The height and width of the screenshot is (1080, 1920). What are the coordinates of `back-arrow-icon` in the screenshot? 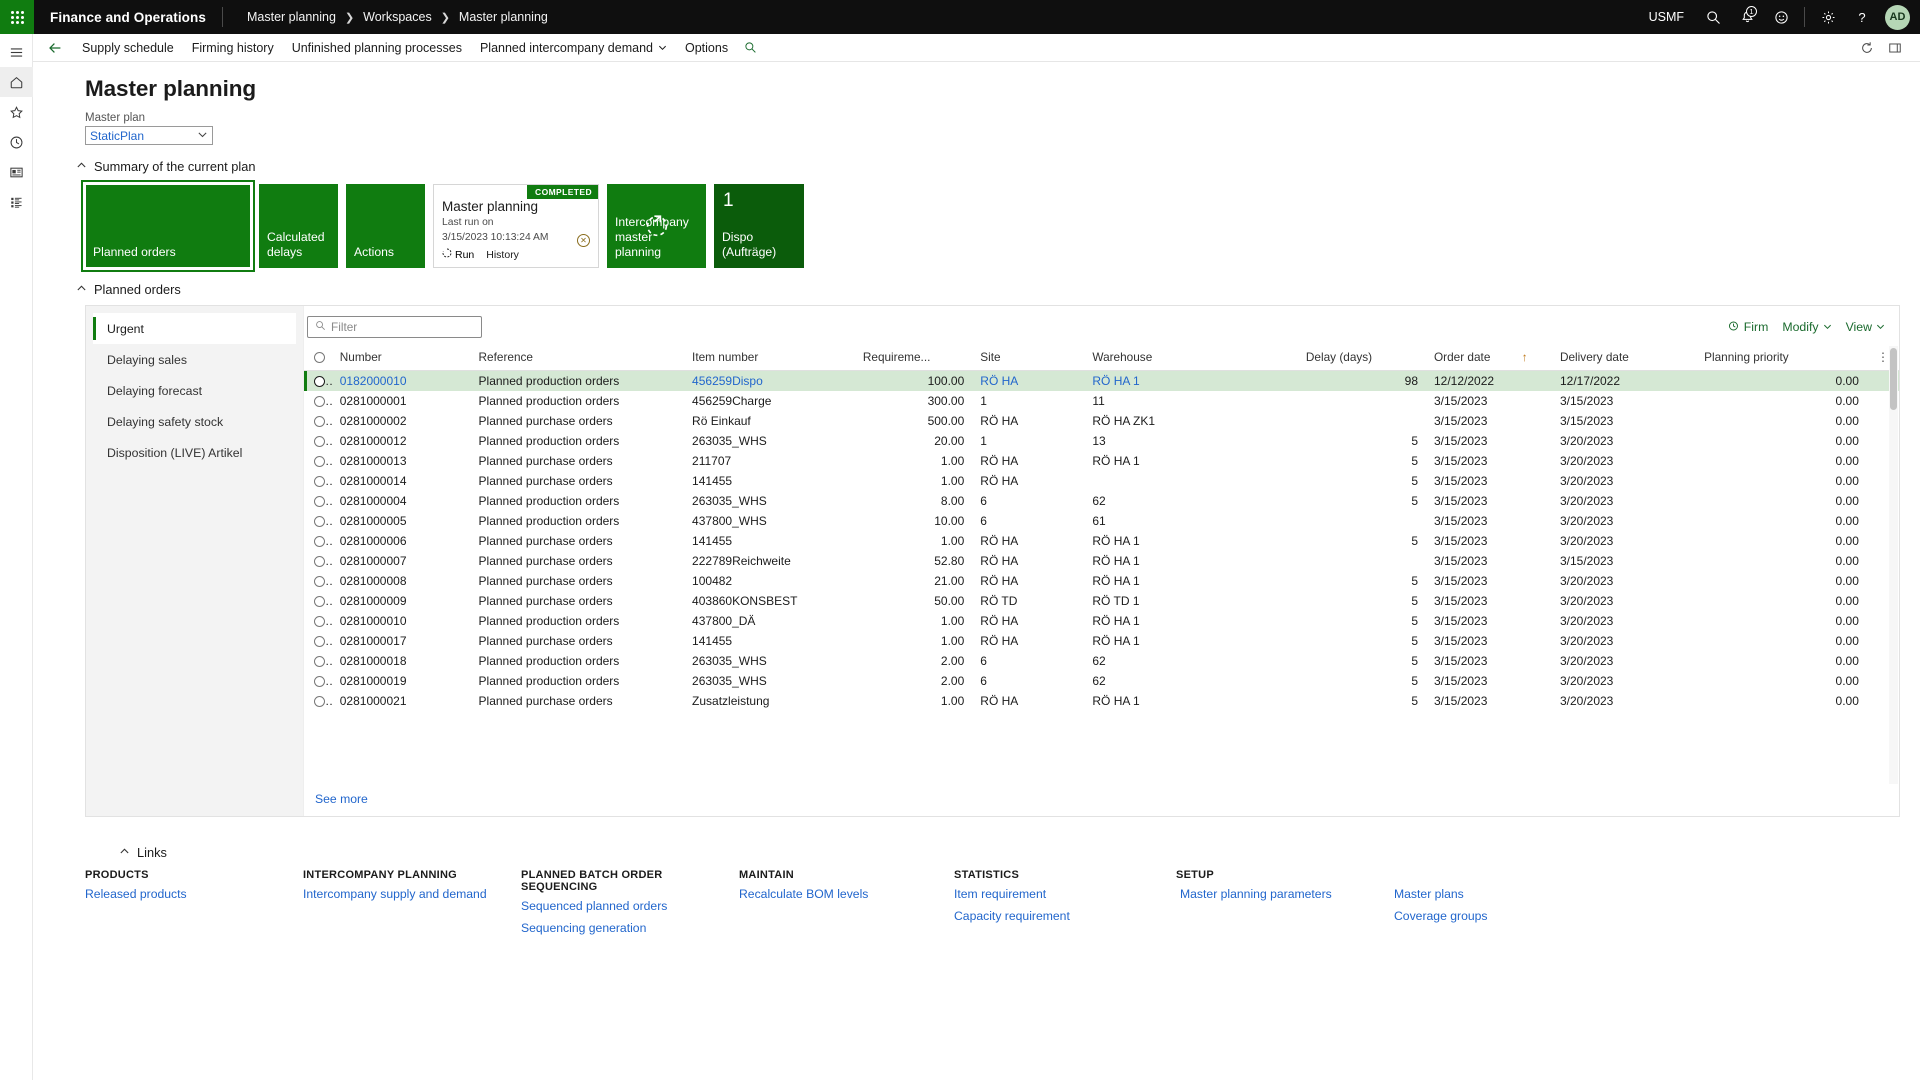 It's located at (55, 48).